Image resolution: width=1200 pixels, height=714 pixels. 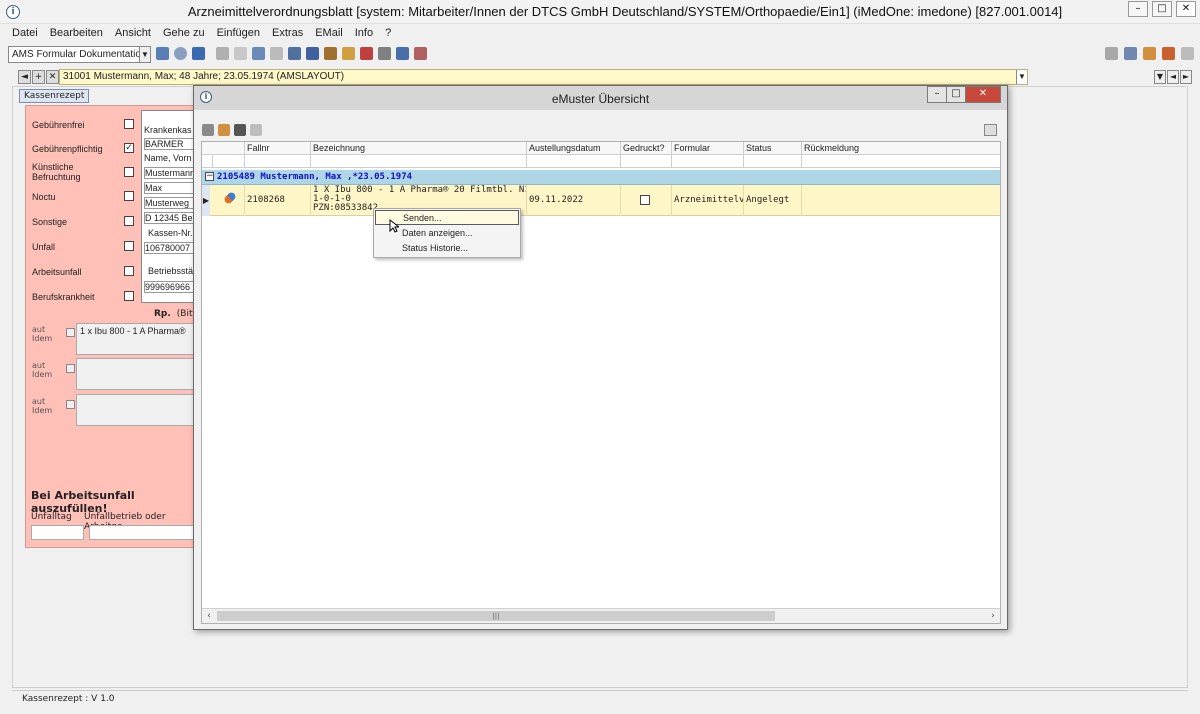 What do you see at coordinates (209, 616) in the screenshot?
I see `scroll-left-icon: ‹` at bounding box center [209, 616].